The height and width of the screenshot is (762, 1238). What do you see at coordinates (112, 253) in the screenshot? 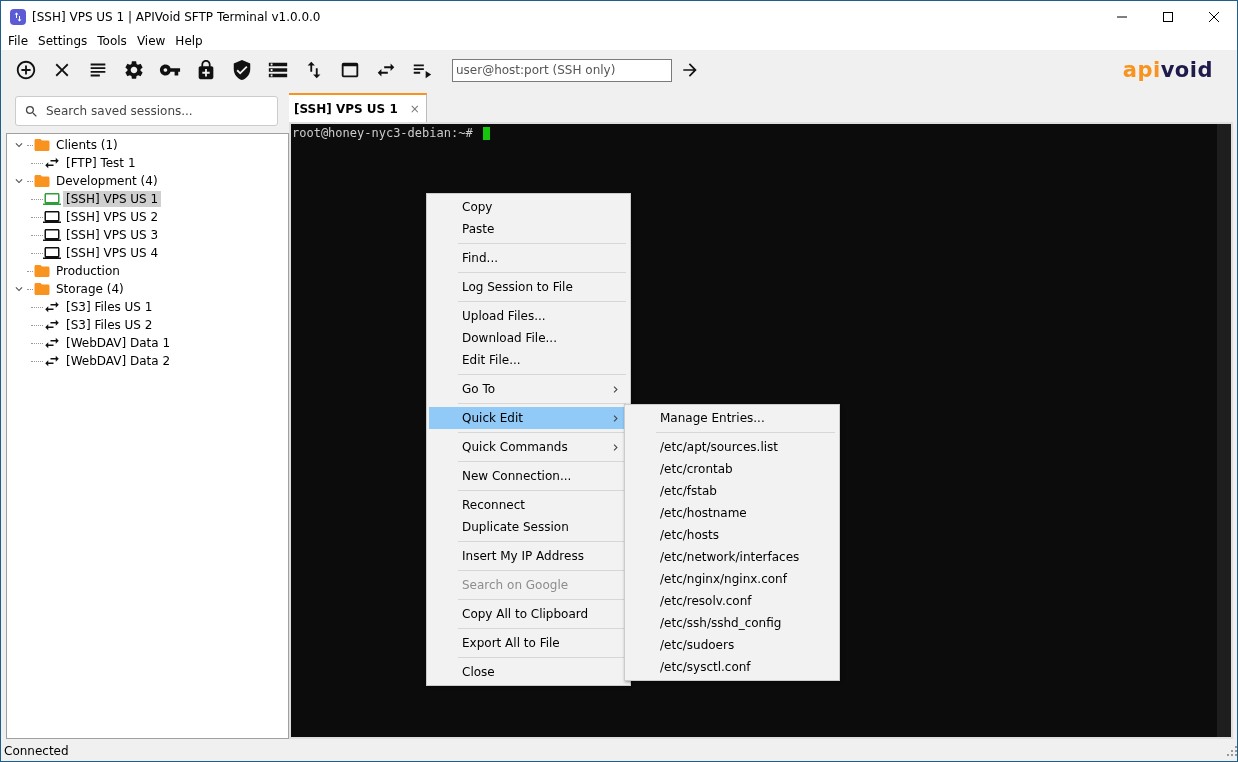
I see `tree-item: [SSH] VPS US 4` at bounding box center [112, 253].